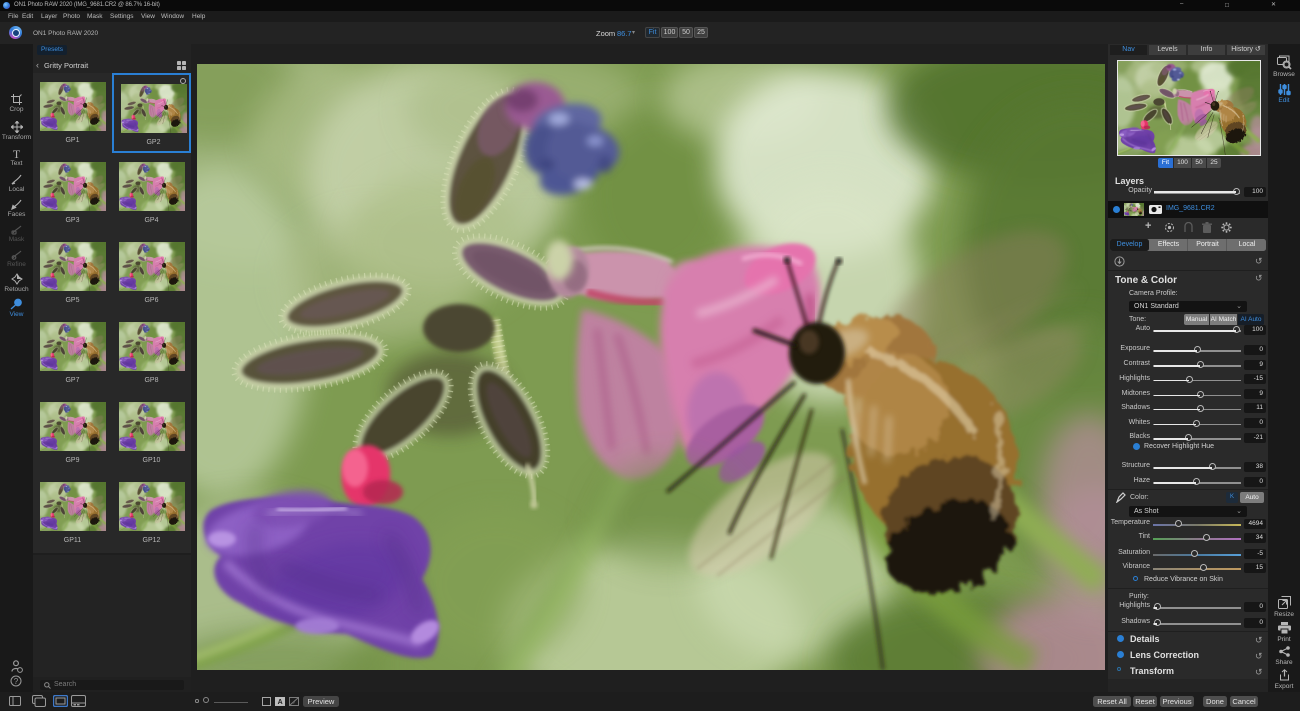 The height and width of the screenshot is (711, 1300). Describe the element at coordinates (280, 702) in the screenshot. I see `svg-text: A` at that location.